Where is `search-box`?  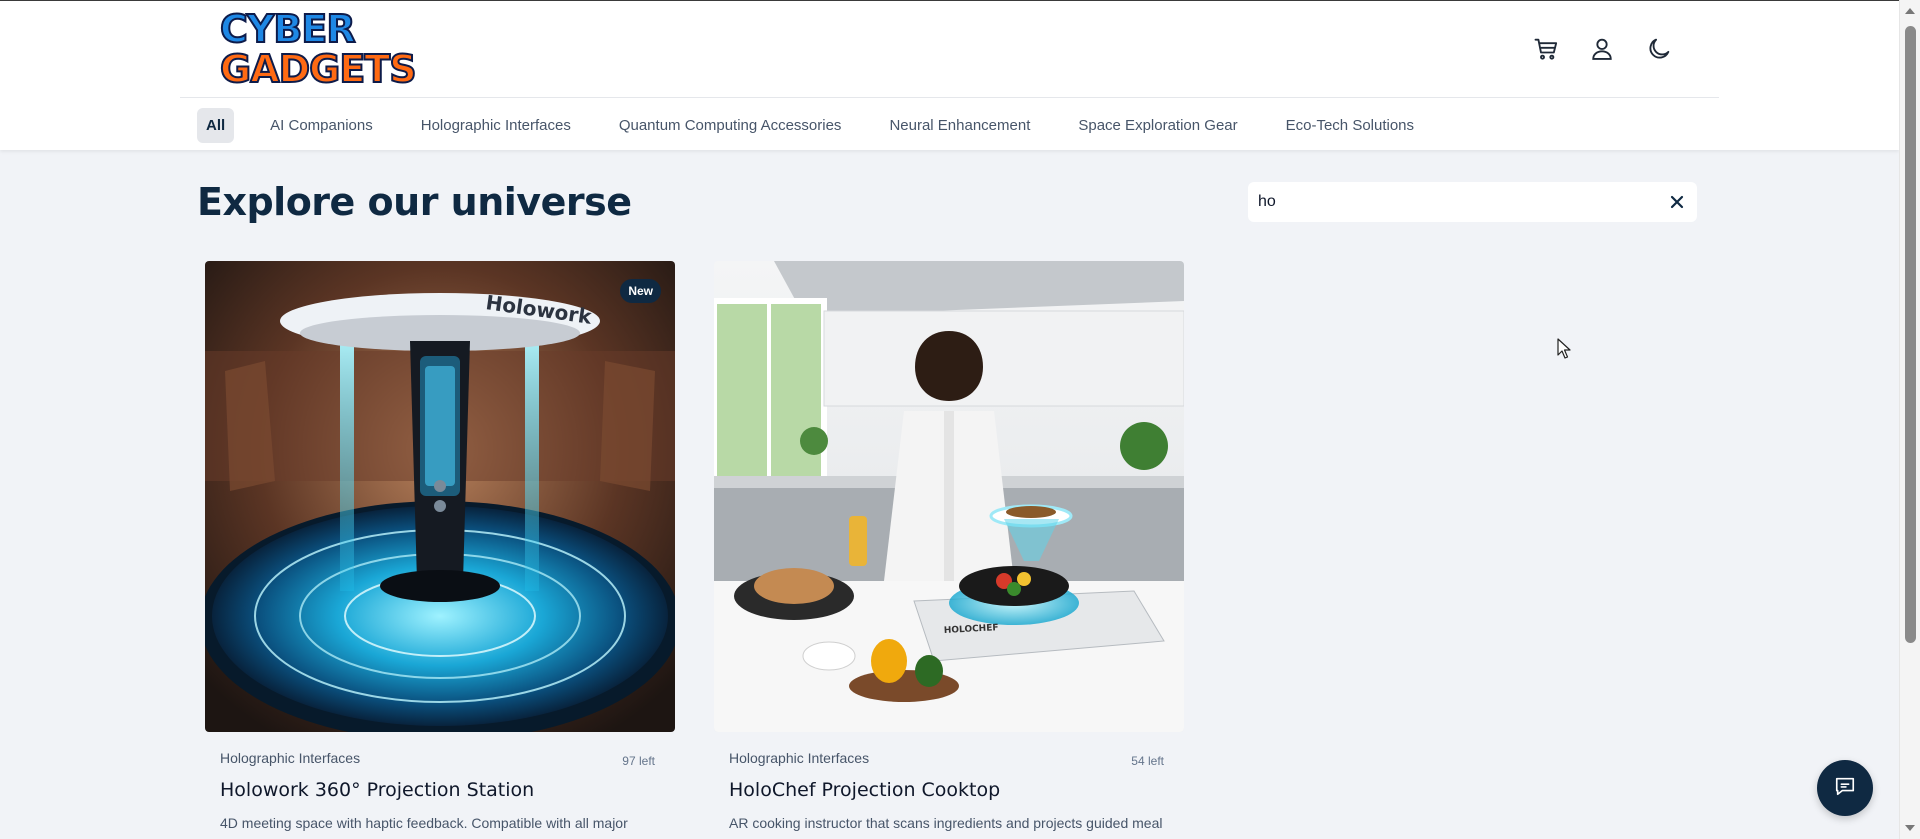 search-box is located at coordinates (1472, 202).